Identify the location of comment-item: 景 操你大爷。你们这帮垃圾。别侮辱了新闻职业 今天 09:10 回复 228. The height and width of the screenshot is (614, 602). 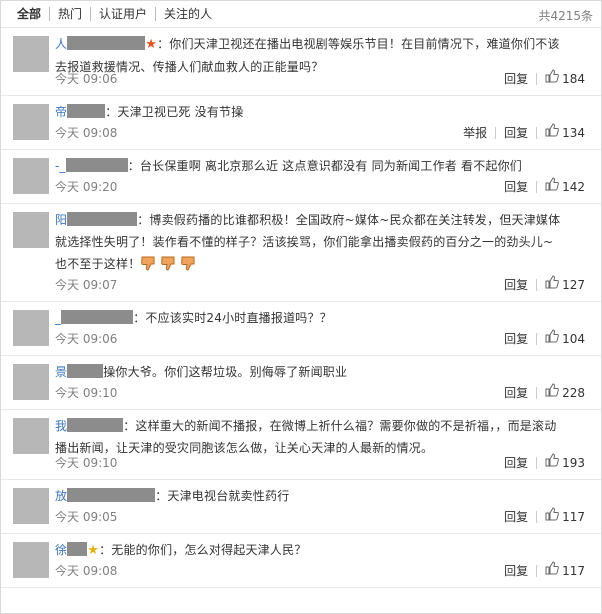
(301, 383).